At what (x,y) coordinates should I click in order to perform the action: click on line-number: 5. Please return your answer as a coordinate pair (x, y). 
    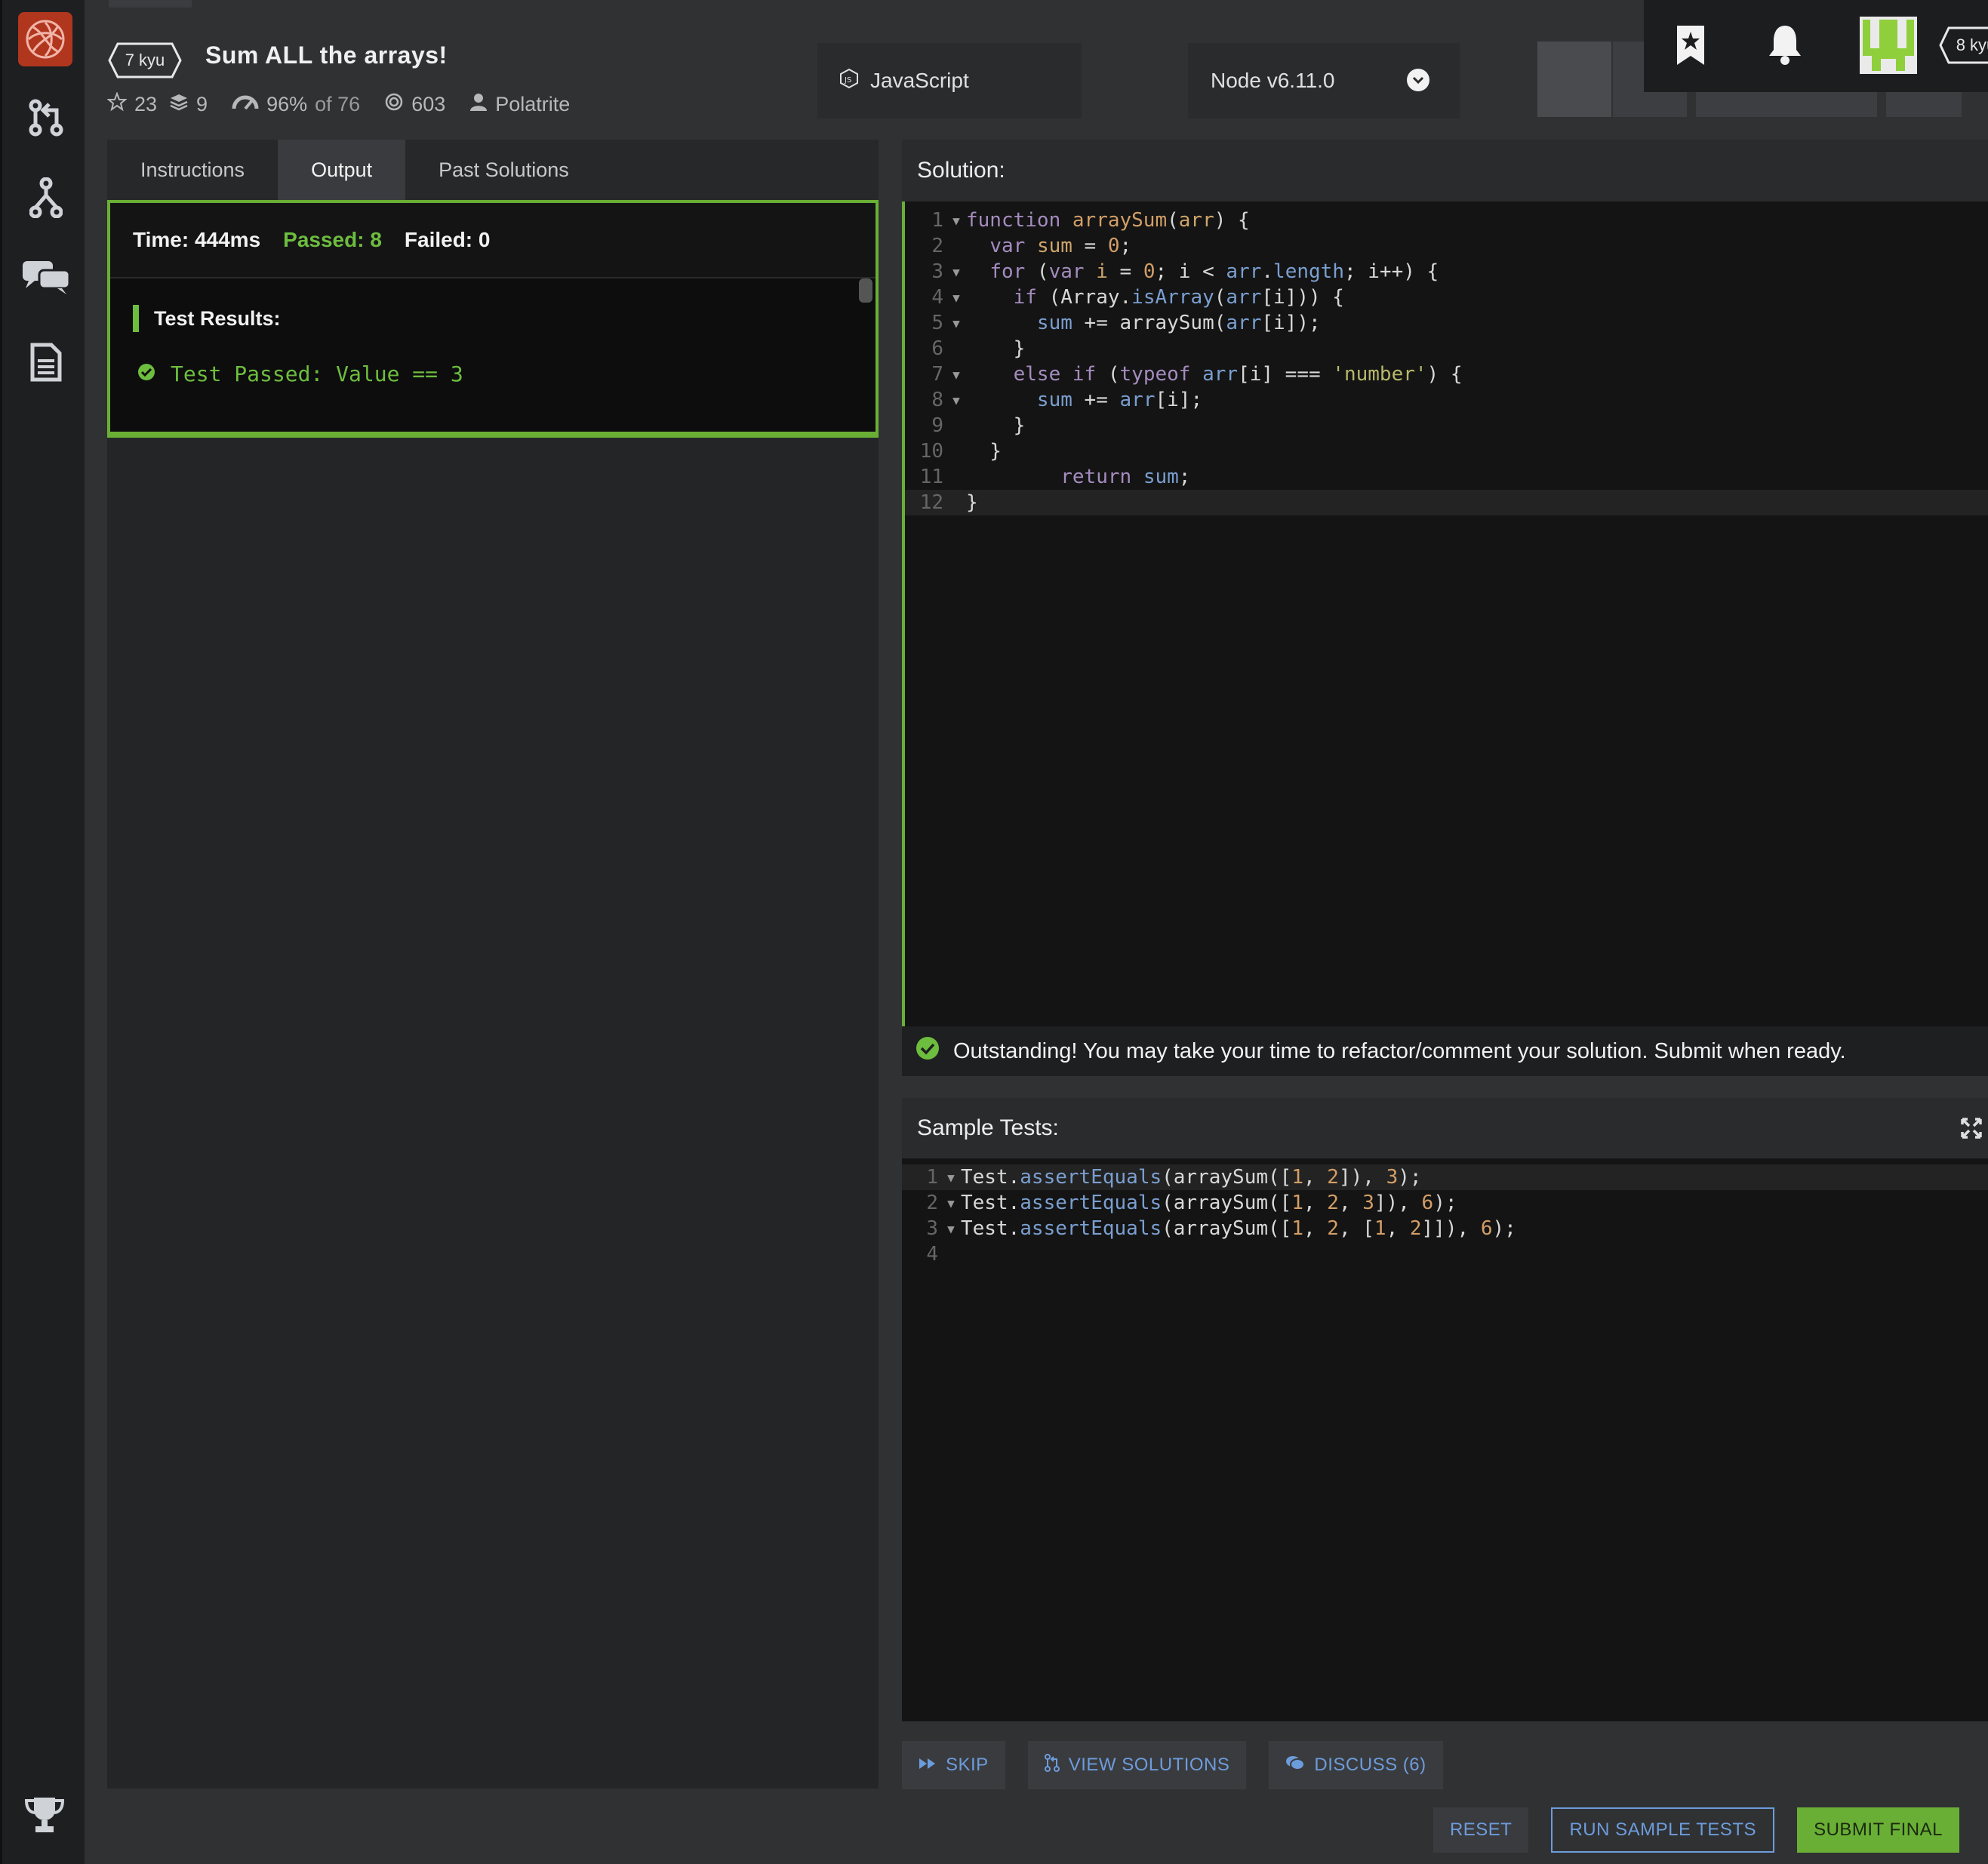
    Looking at the image, I should click on (937, 323).